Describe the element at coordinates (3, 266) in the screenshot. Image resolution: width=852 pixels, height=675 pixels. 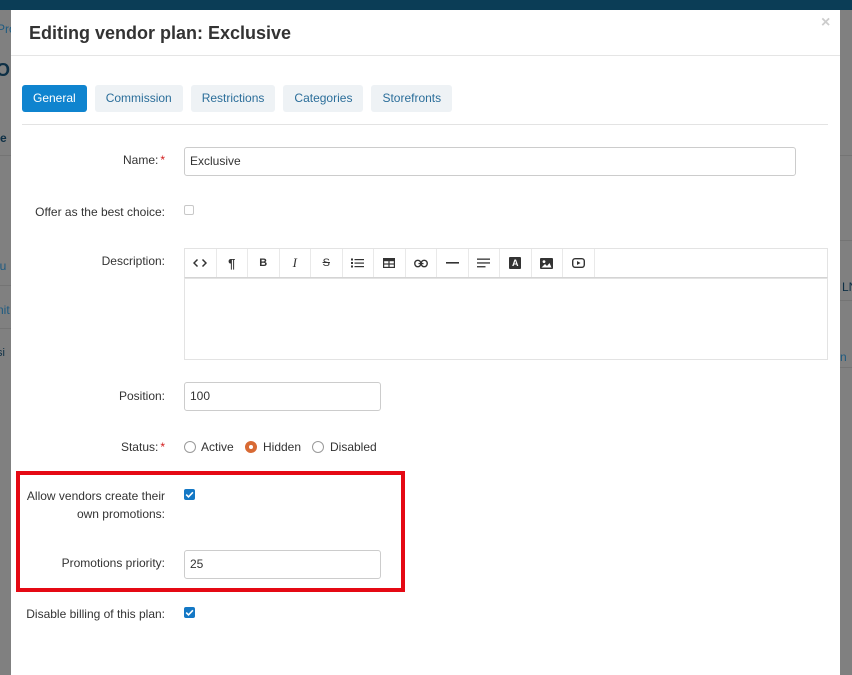
I see `background-text: iu` at that location.